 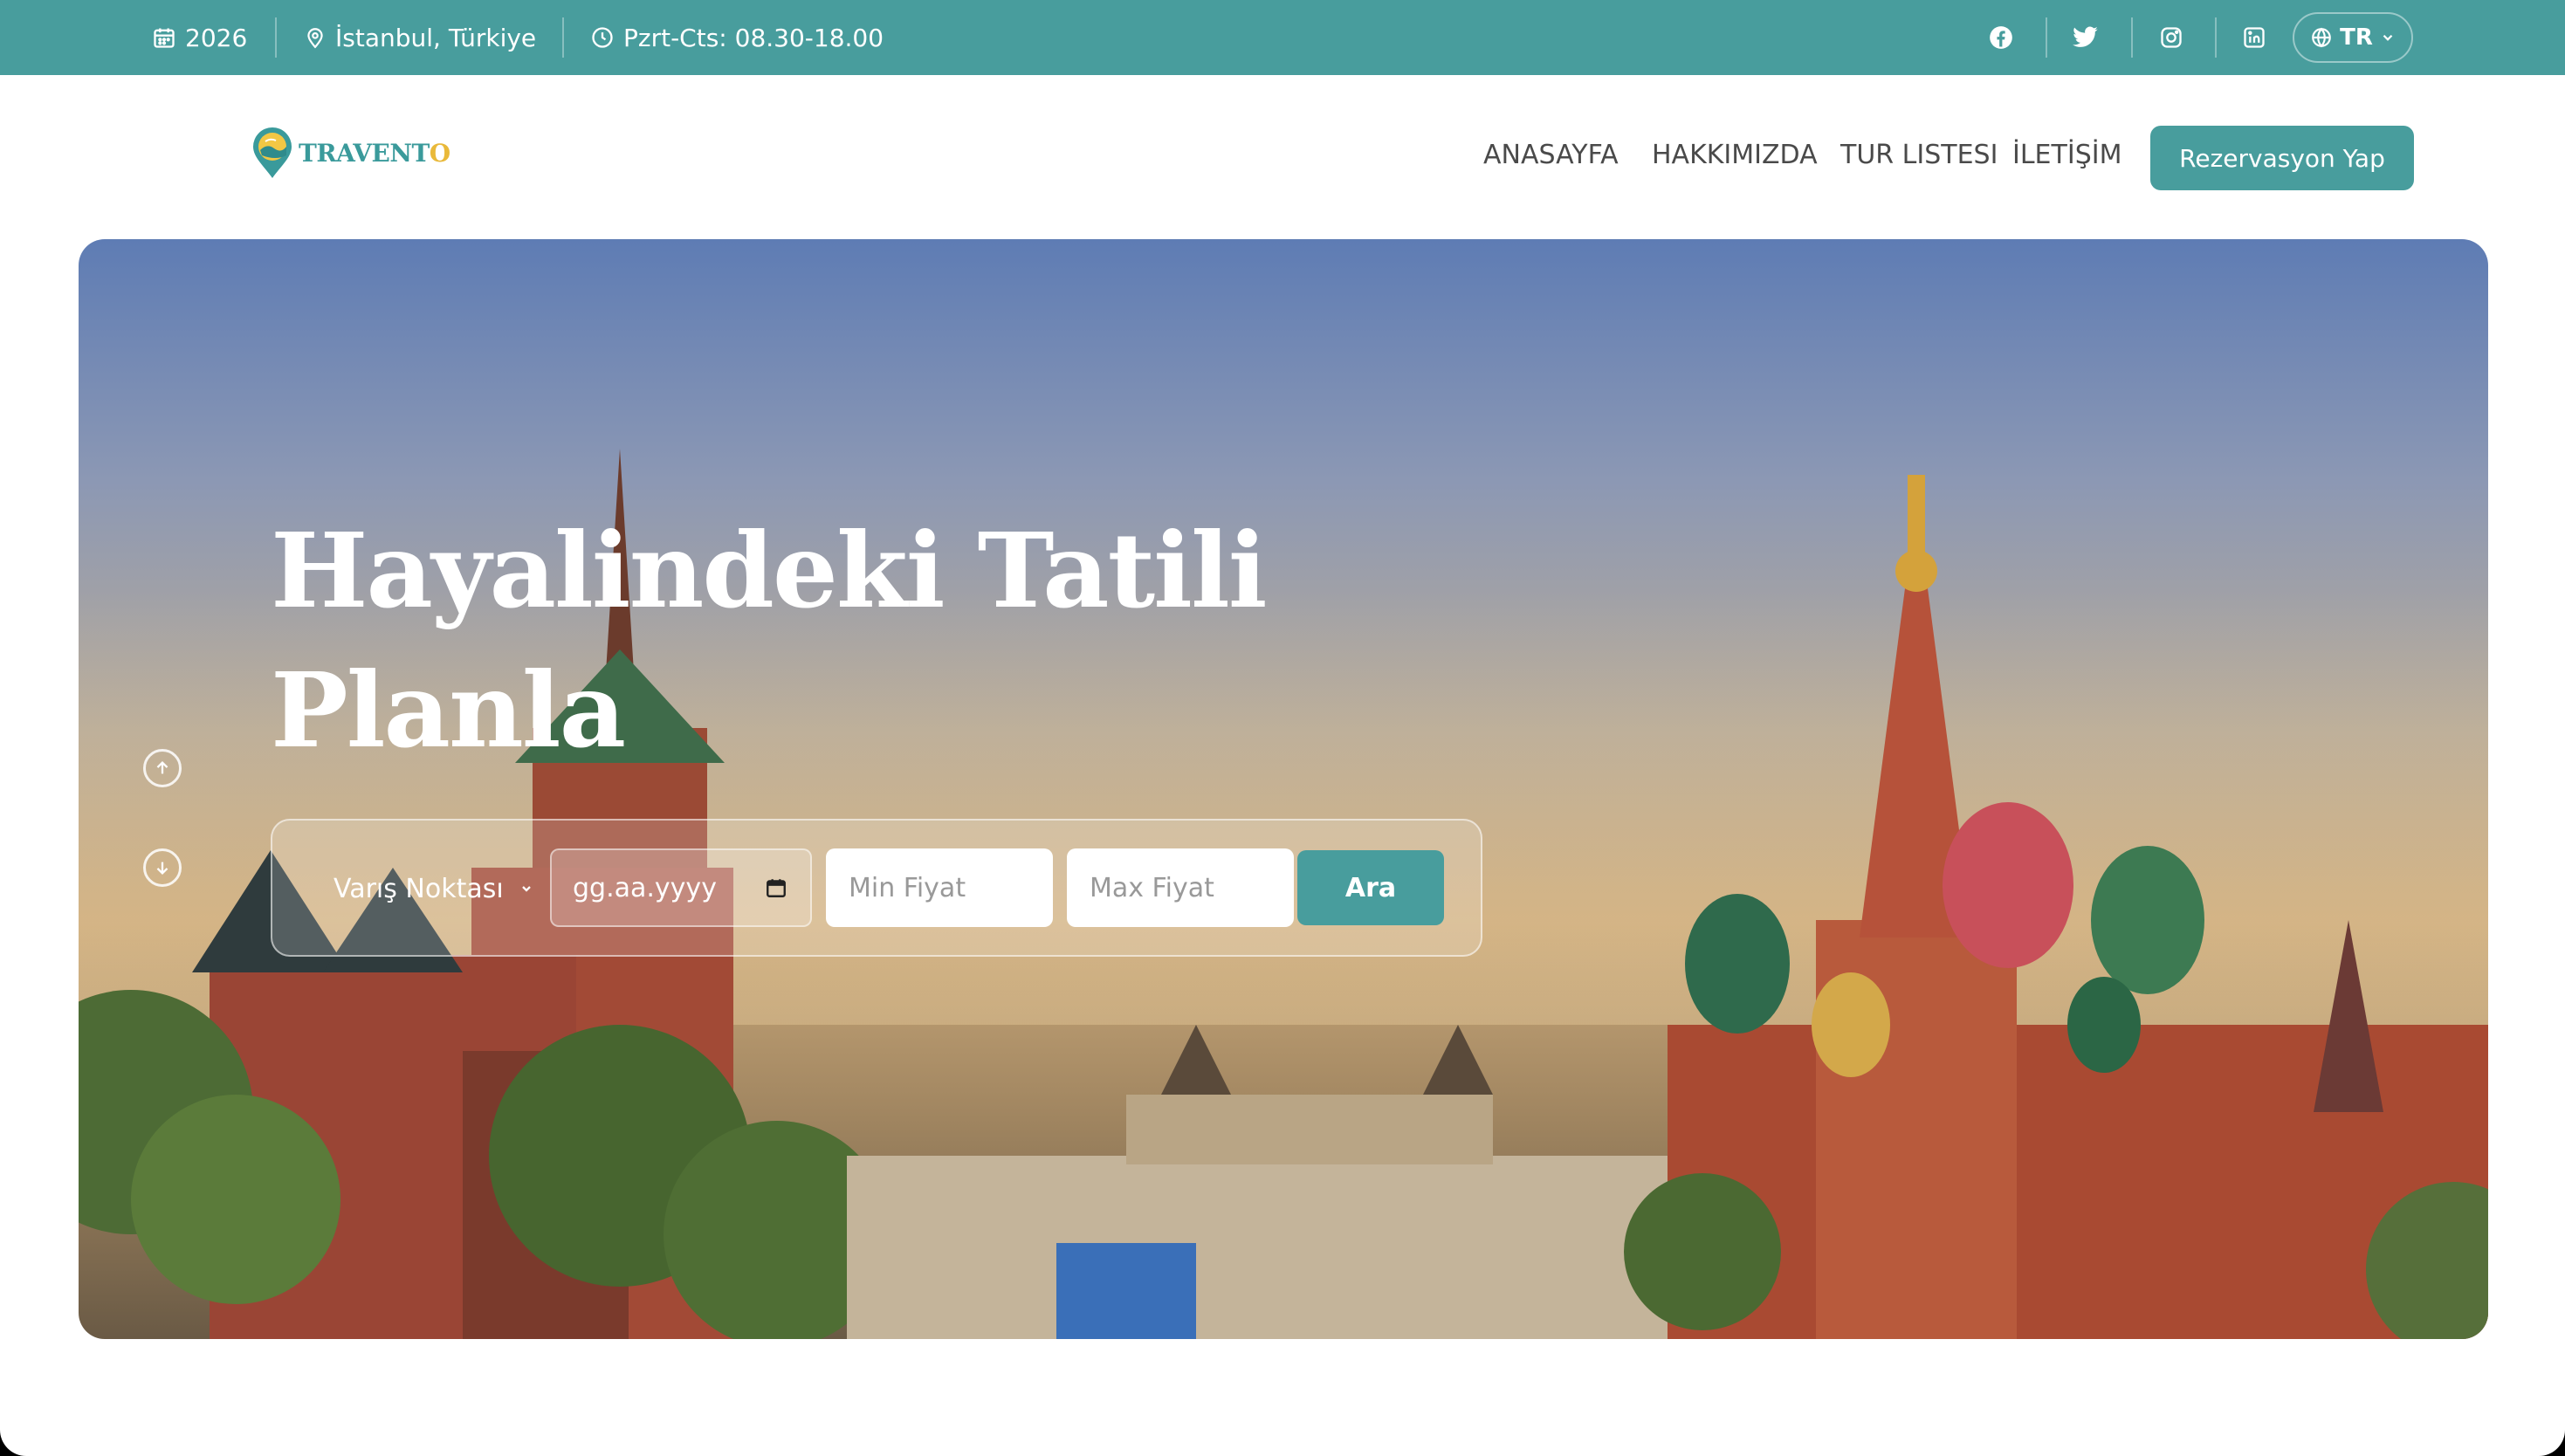 I want to click on logo-text: TRAVENTO, so click(x=374, y=153).